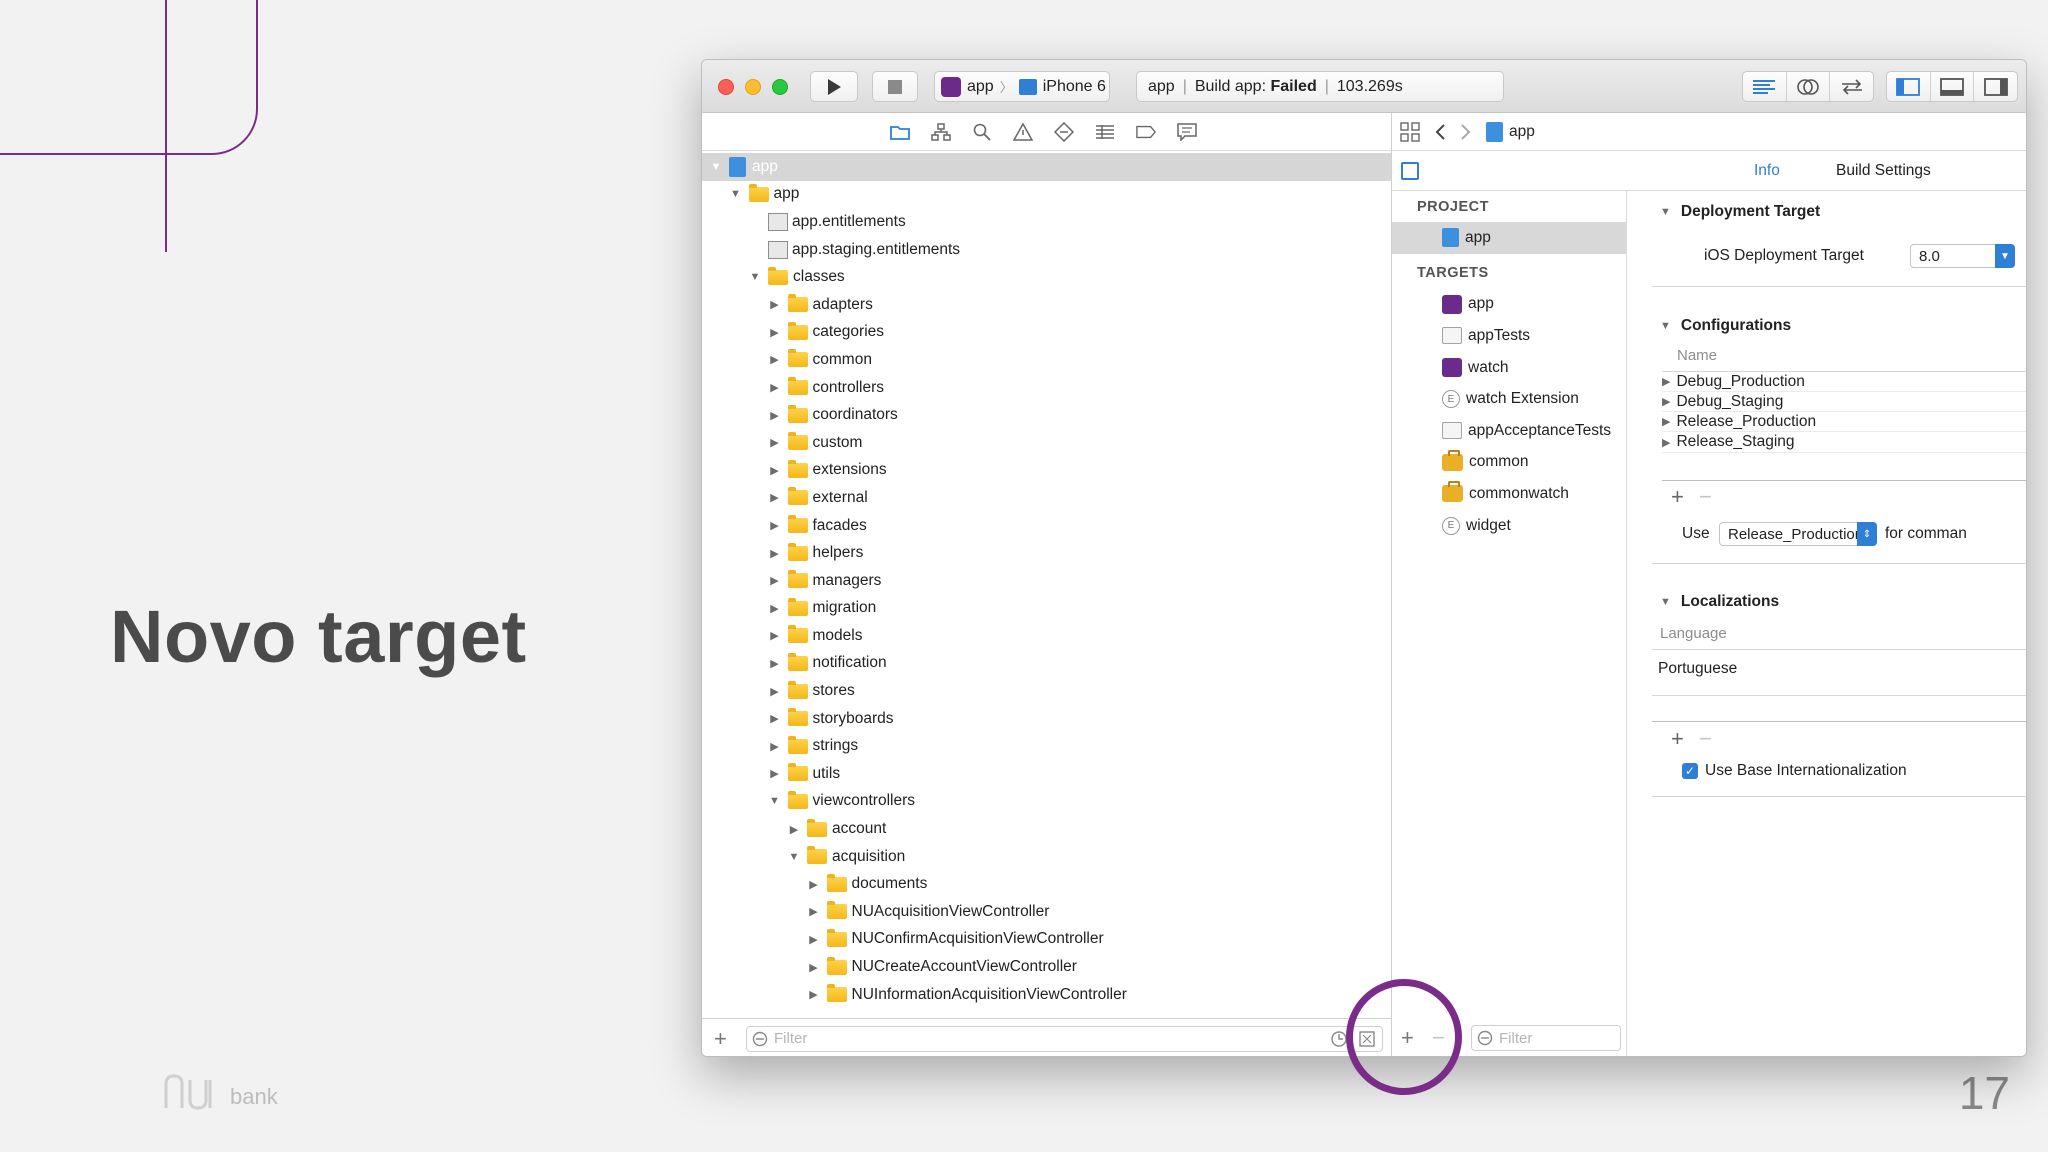 This screenshot has width=2048, height=1152. I want to click on tab-build-settings: Build Settings, so click(1883, 171).